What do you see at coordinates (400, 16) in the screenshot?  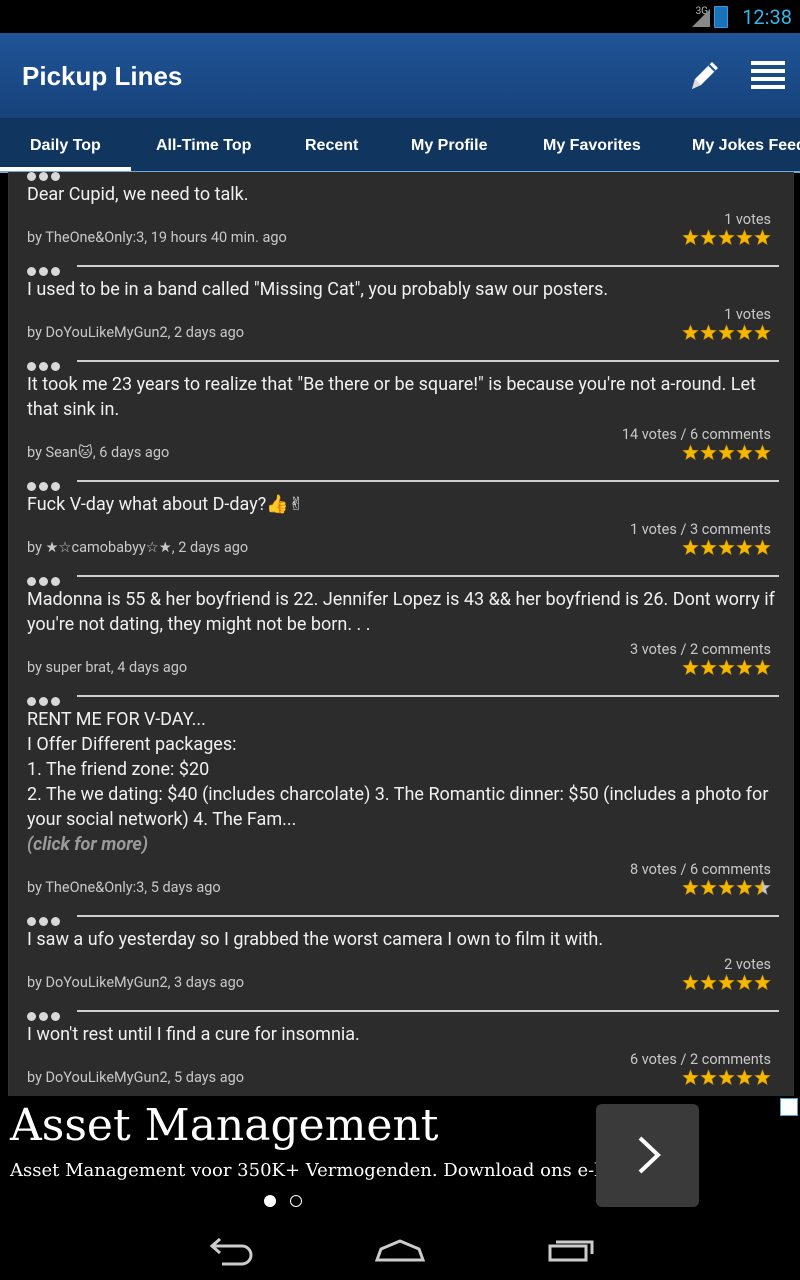 I see `status-bar: 3G 12:38` at bounding box center [400, 16].